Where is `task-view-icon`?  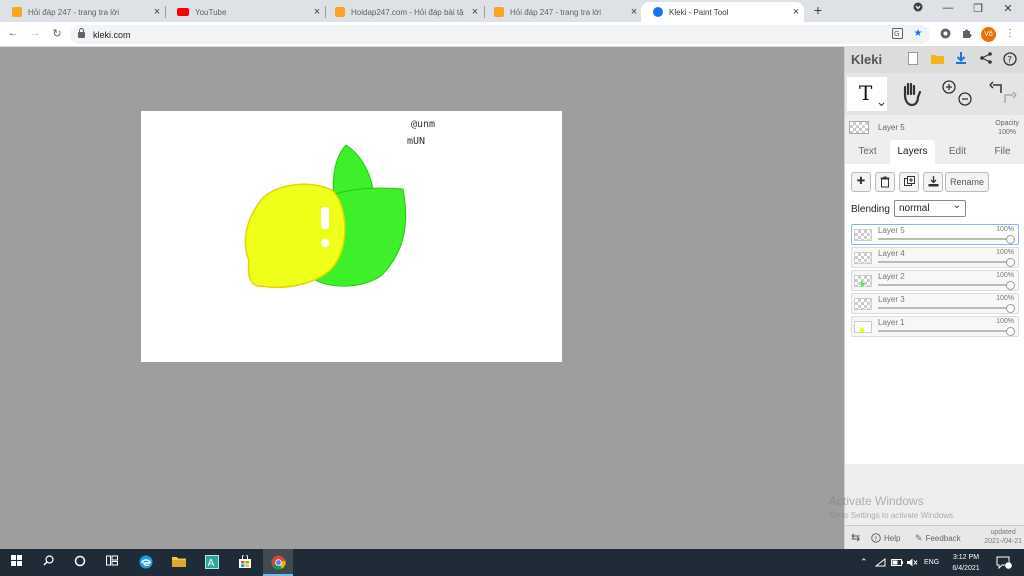 task-view-icon is located at coordinates (112, 563).